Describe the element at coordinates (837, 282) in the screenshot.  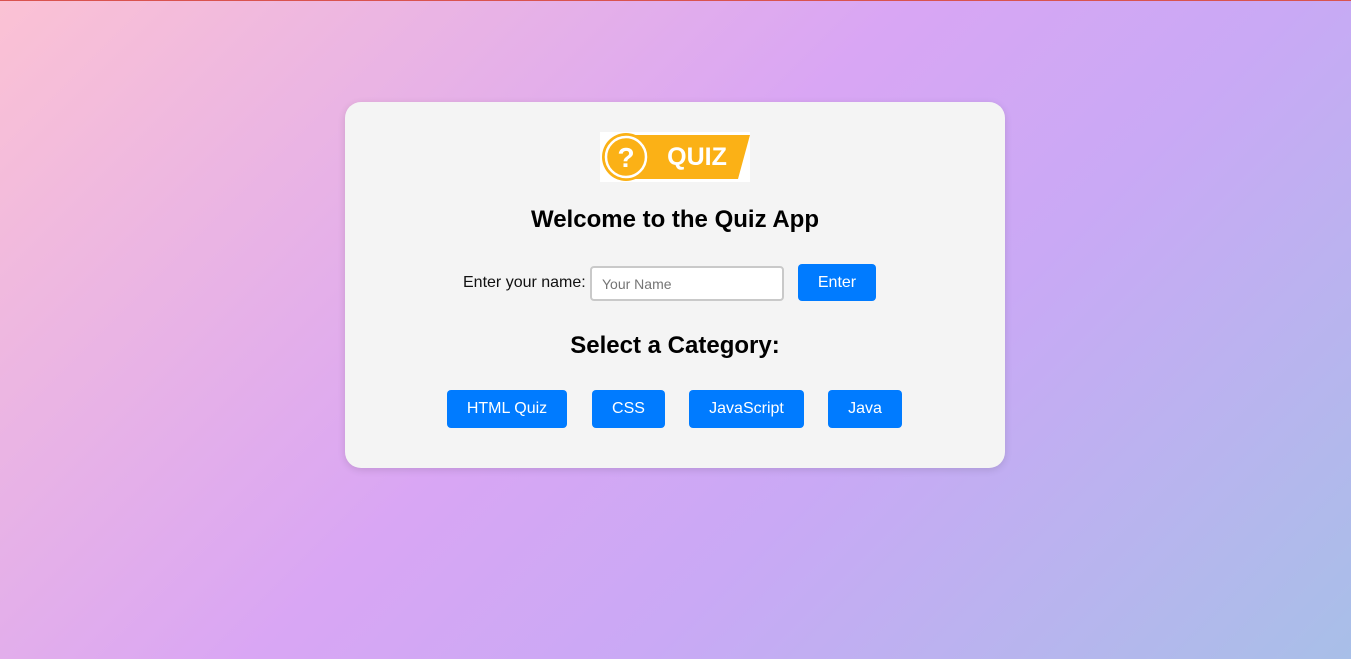
I see `enter-button: Enter` at that location.